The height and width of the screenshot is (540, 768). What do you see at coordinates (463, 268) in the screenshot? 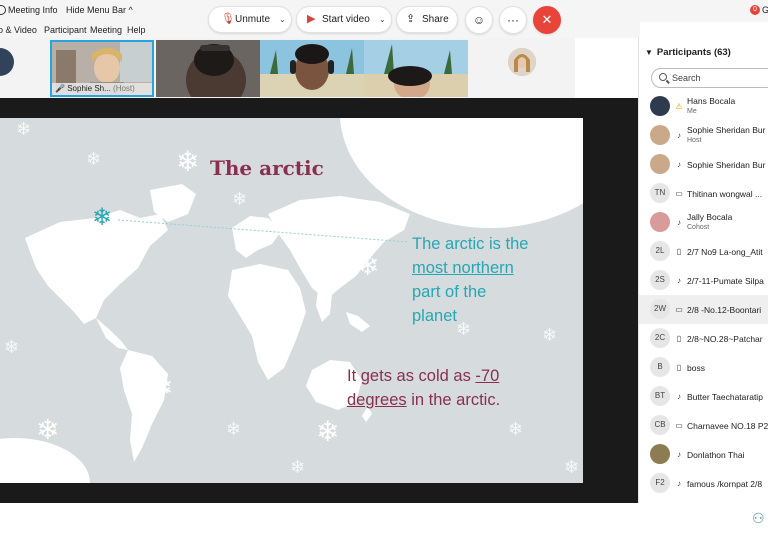
I see `text-underlined: most northern` at bounding box center [463, 268].